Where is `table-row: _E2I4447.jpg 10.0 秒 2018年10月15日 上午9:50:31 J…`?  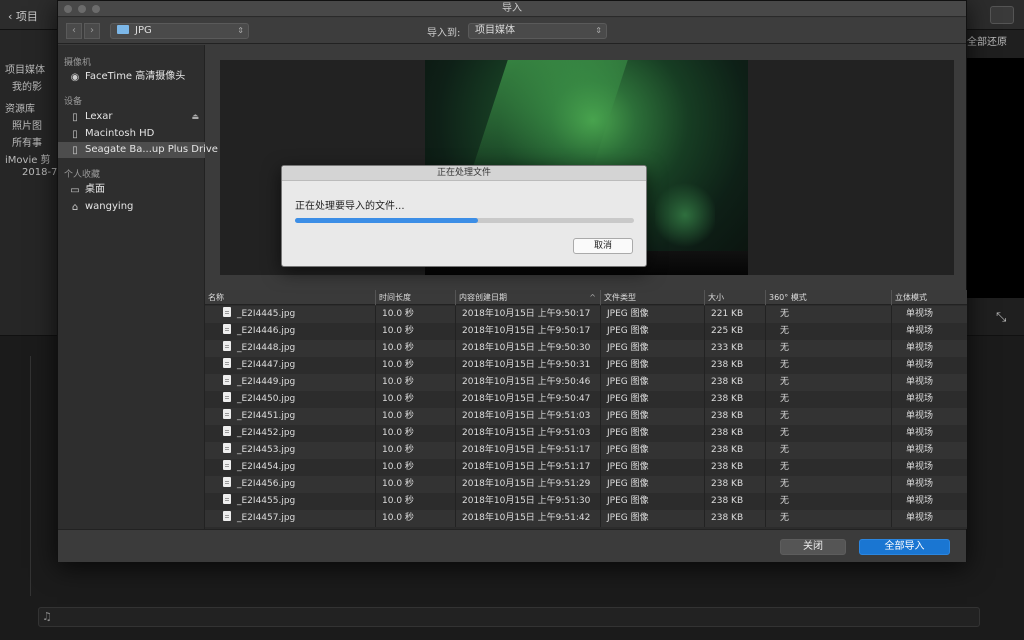
table-row: _E2I4447.jpg 10.0 秒 2018年10月15日 上午9:50:31 J… is located at coordinates (586, 365).